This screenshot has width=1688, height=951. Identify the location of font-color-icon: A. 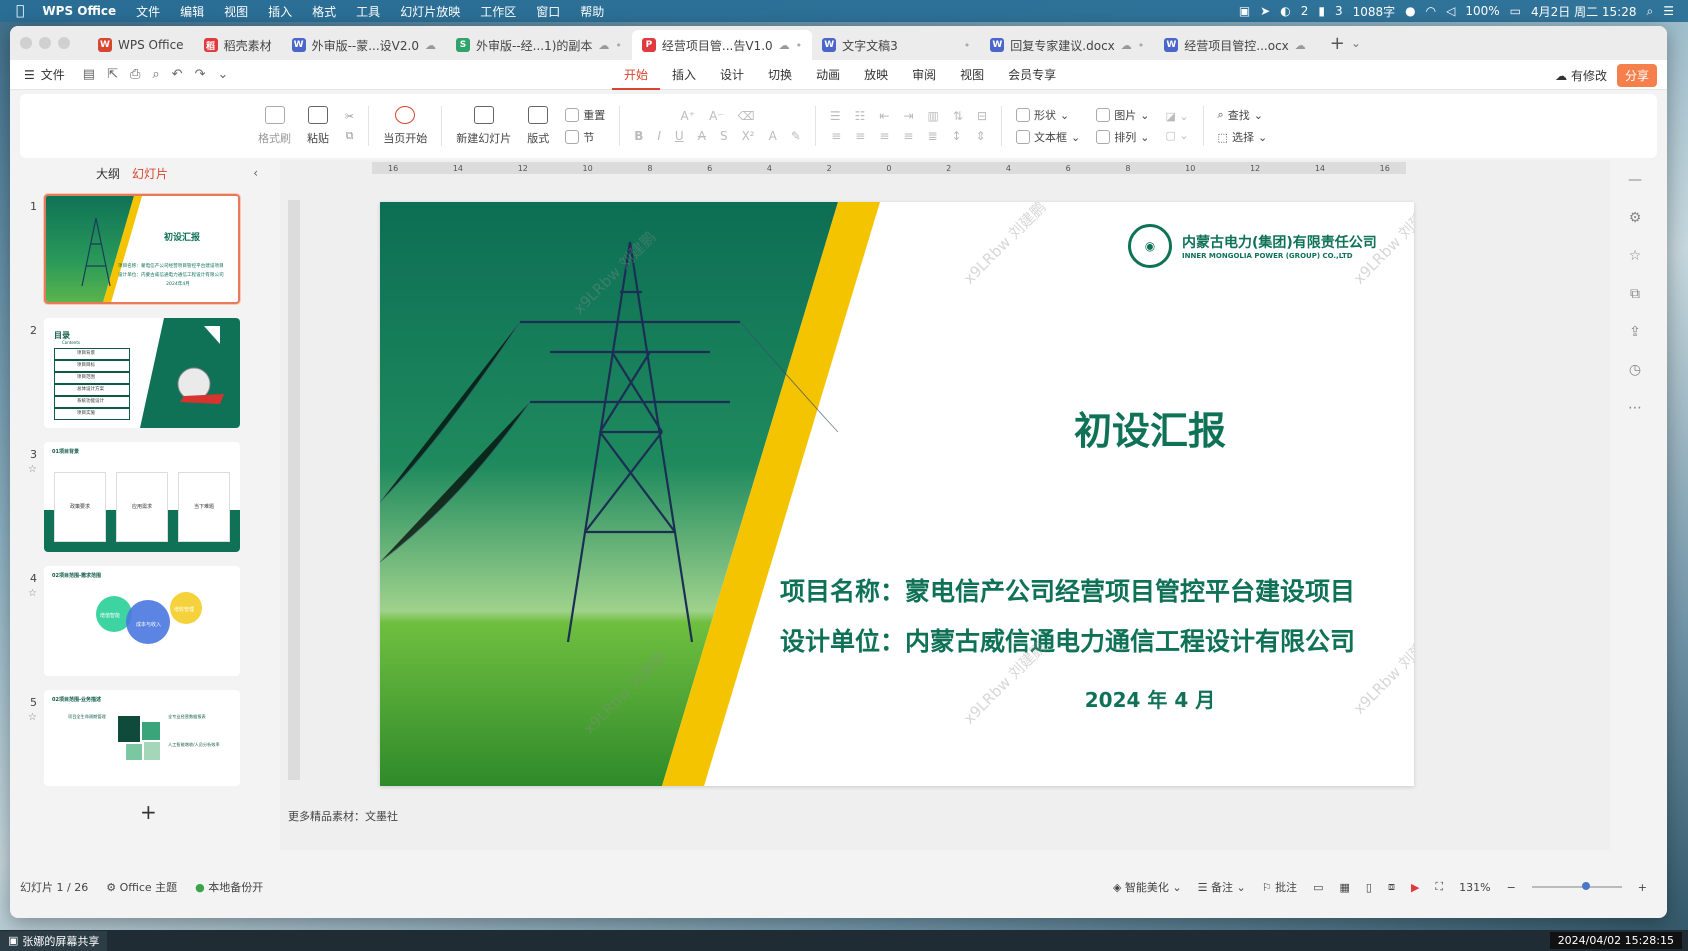
(773, 136).